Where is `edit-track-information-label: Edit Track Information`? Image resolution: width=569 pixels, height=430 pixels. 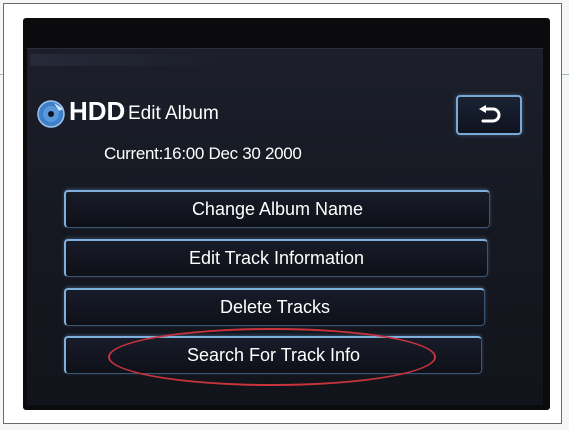 edit-track-information-label: Edit Track Information is located at coordinates (276, 258).